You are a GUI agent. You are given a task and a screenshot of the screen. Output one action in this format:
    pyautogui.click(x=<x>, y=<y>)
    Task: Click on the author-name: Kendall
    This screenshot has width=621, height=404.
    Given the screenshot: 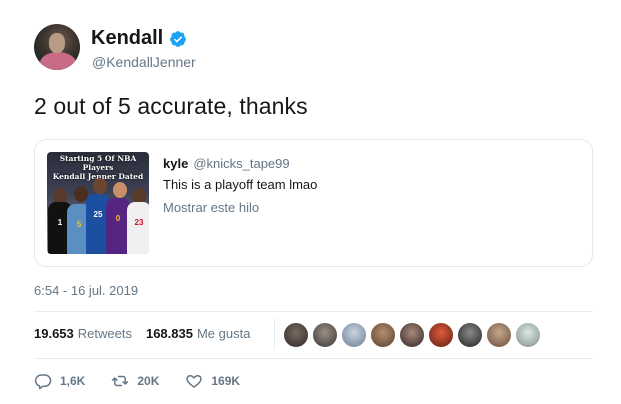 What is the action you would take?
    pyautogui.click(x=139, y=38)
    